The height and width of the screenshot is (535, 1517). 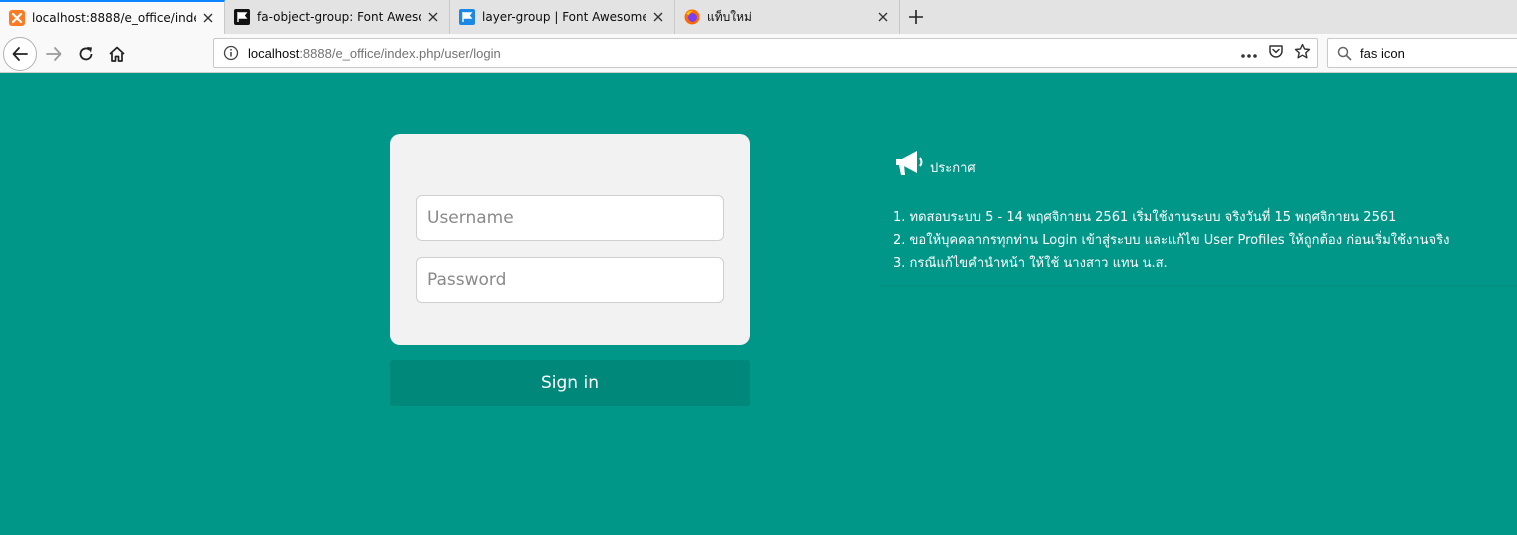 I want to click on reload-button, so click(x=86, y=54).